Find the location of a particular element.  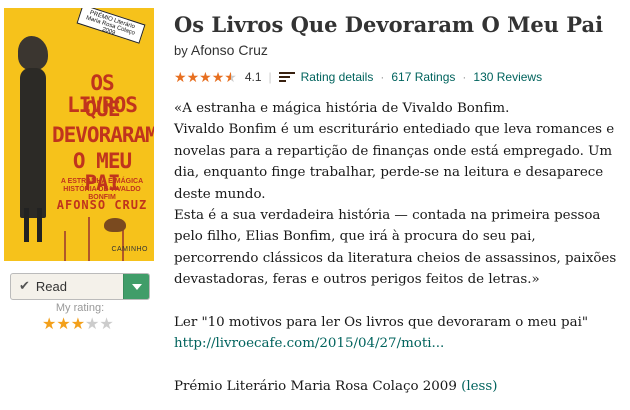

average-rating-stars: ★ ★ ★ ★ ★ is located at coordinates (205, 77).